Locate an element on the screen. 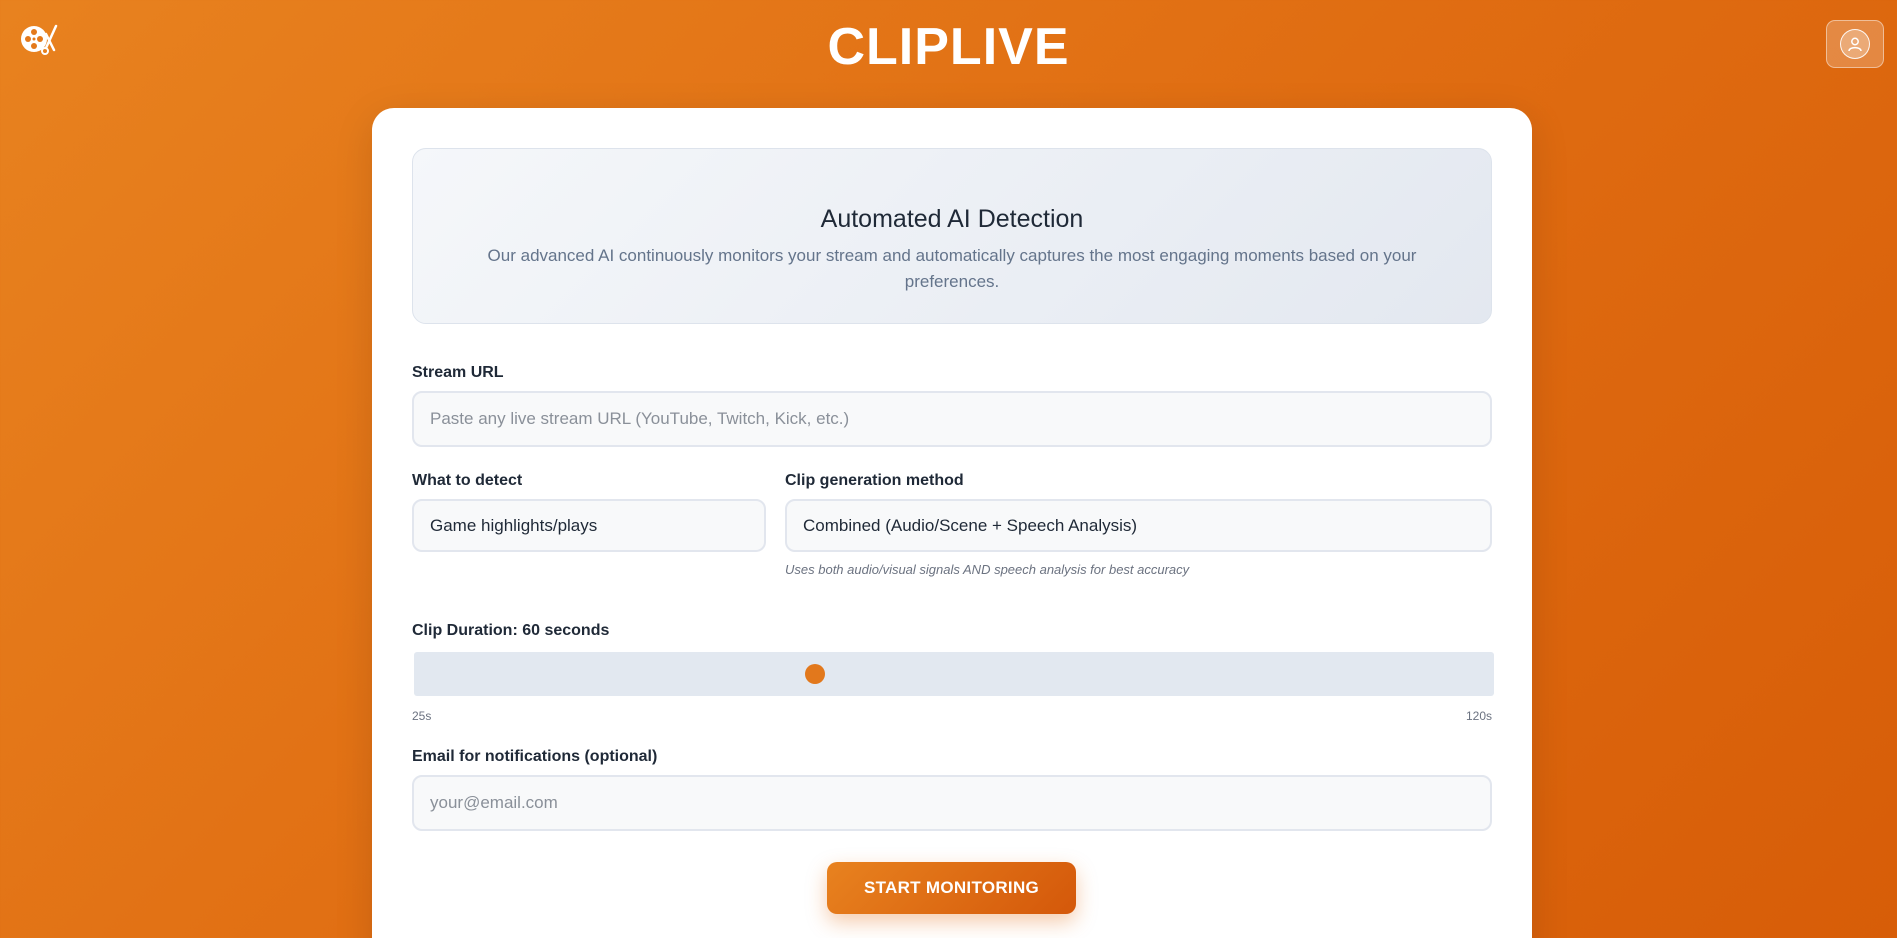 This screenshot has height=938, width=1897. method-select-value: Combined (Audio/Scene + Speech Analysis) is located at coordinates (970, 525).